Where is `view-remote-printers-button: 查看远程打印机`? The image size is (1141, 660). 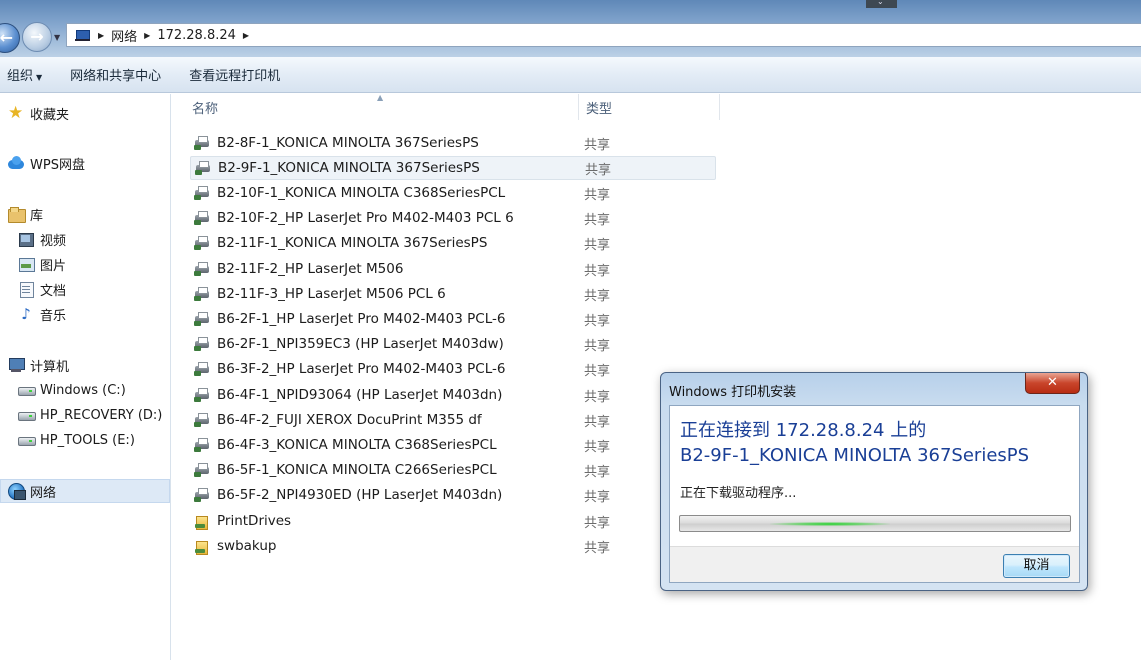 view-remote-printers-button: 查看远程打印机 is located at coordinates (236, 74).